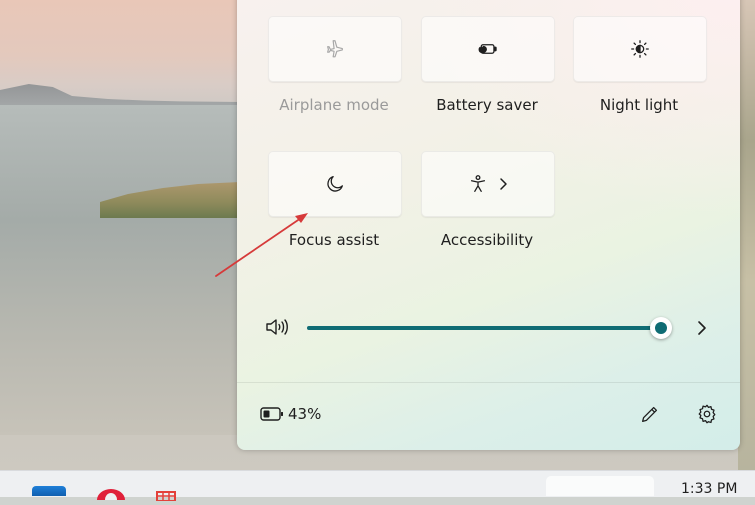  I want to click on taskbar-opera-app, so click(111, 492).